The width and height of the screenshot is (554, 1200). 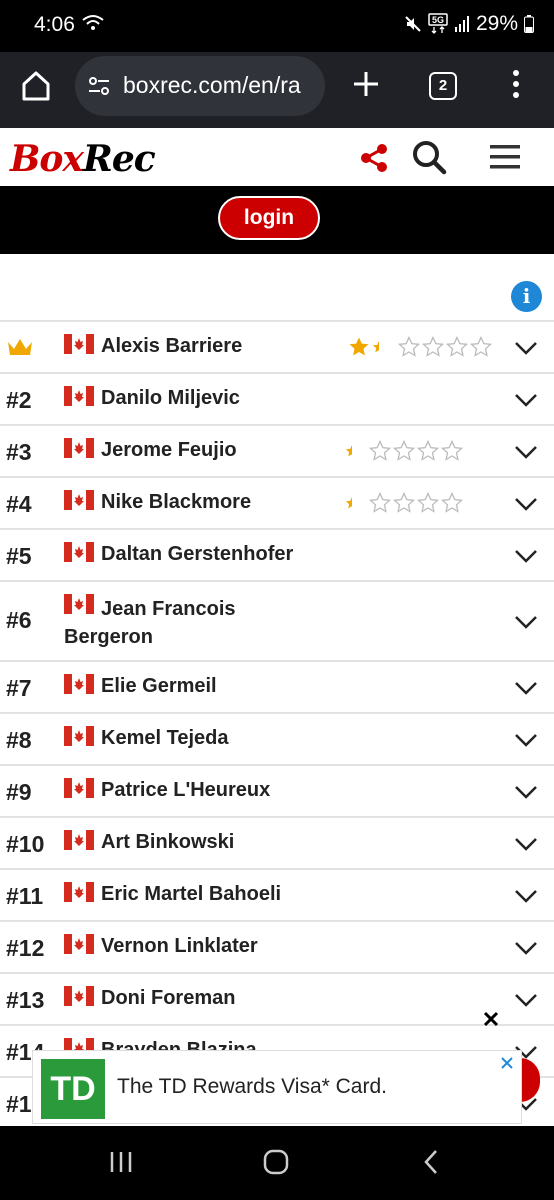 I want to click on login-button: login, so click(x=269, y=218).